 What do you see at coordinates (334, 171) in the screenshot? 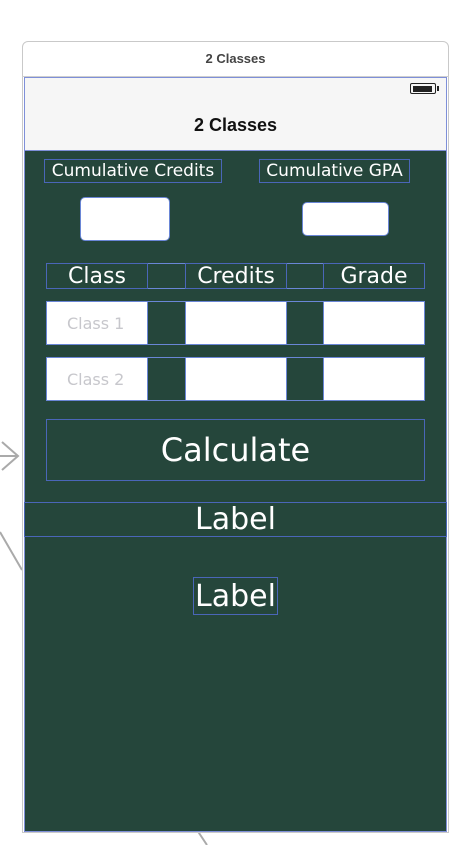
I see `cumulative-gpa-label: Cumulative GPA` at bounding box center [334, 171].